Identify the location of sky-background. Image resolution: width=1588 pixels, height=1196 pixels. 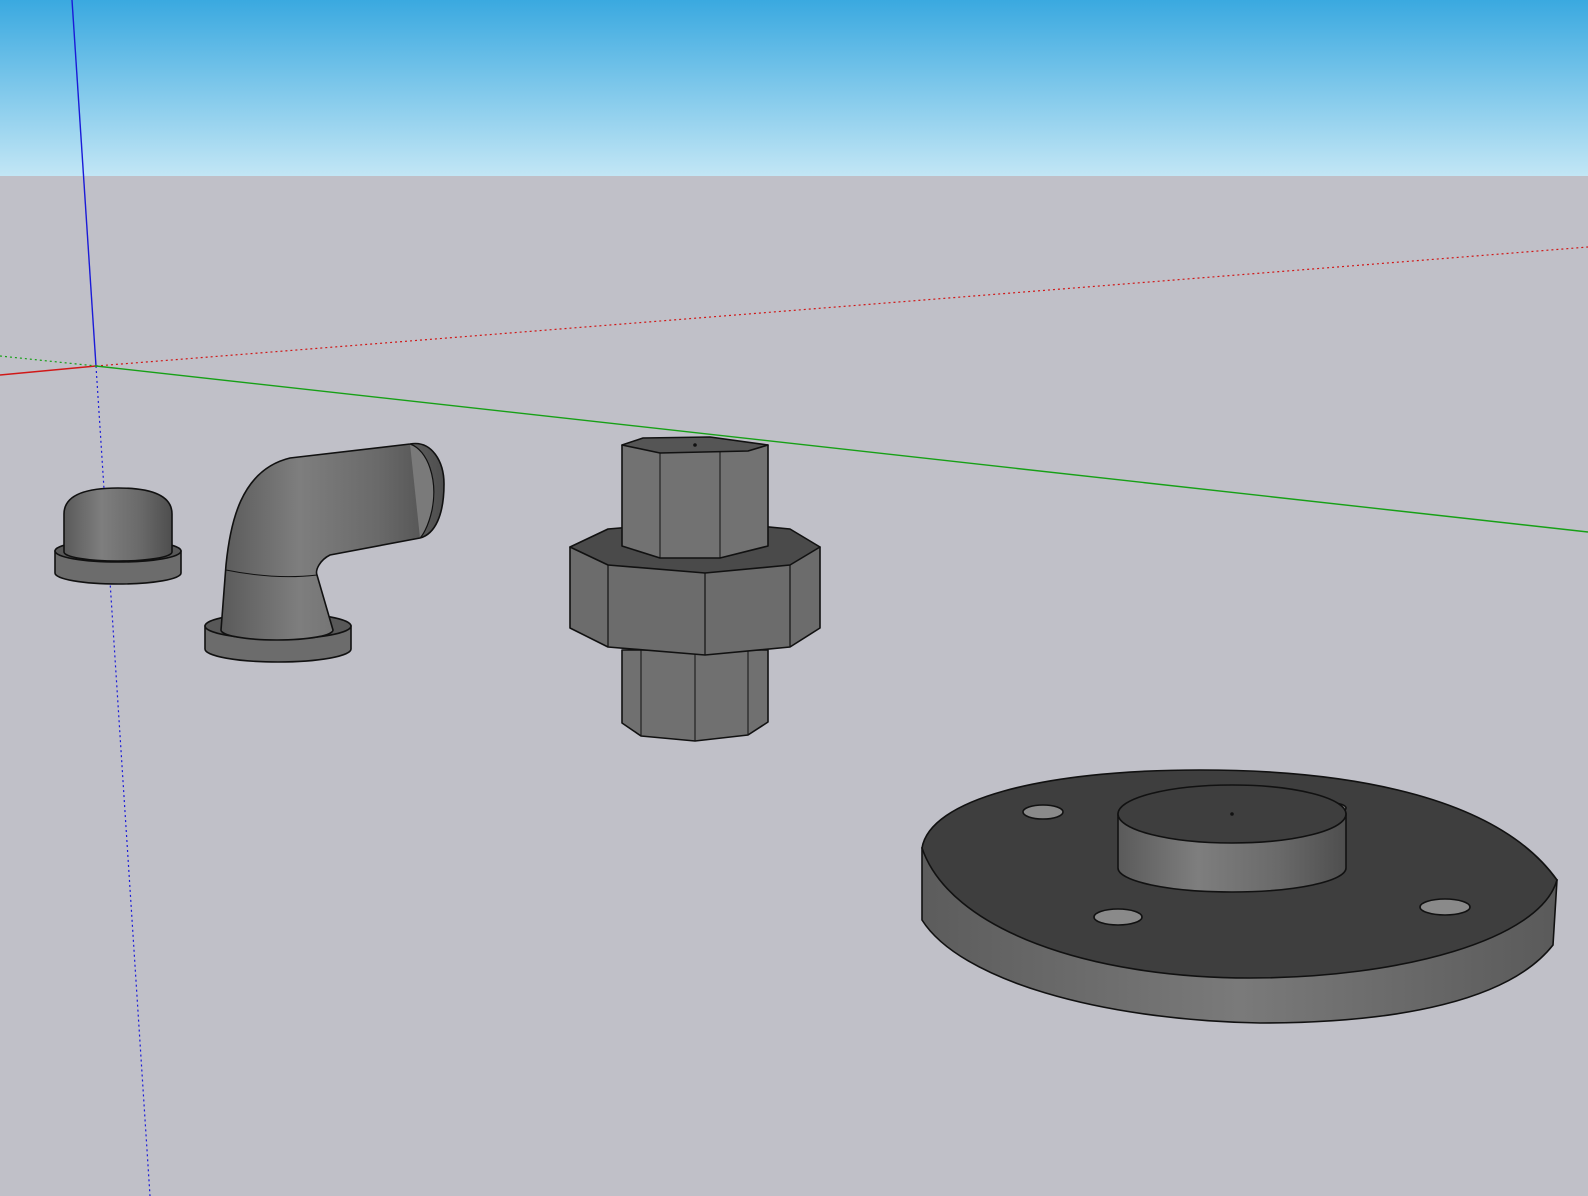
(794, 88).